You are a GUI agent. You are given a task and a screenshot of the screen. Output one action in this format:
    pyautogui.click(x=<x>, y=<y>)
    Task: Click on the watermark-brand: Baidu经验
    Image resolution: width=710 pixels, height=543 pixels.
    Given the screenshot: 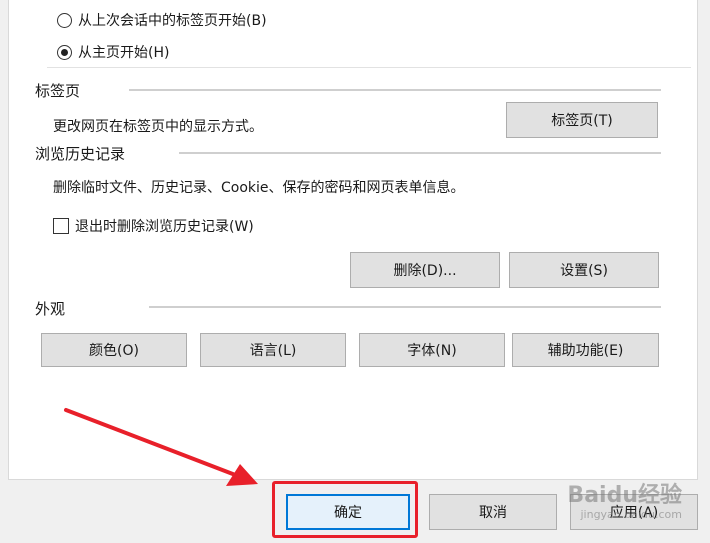 What is the action you would take?
    pyautogui.click(x=624, y=495)
    